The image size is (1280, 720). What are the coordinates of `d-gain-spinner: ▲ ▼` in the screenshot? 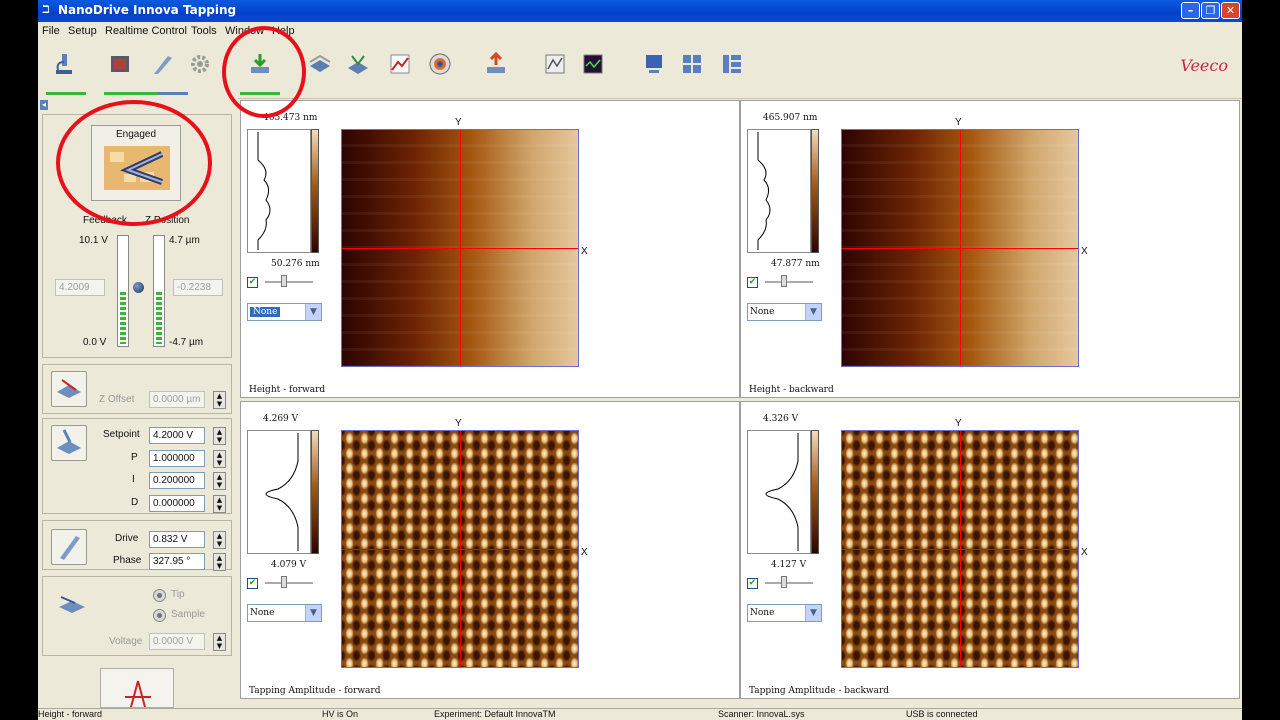 It's located at (219, 504).